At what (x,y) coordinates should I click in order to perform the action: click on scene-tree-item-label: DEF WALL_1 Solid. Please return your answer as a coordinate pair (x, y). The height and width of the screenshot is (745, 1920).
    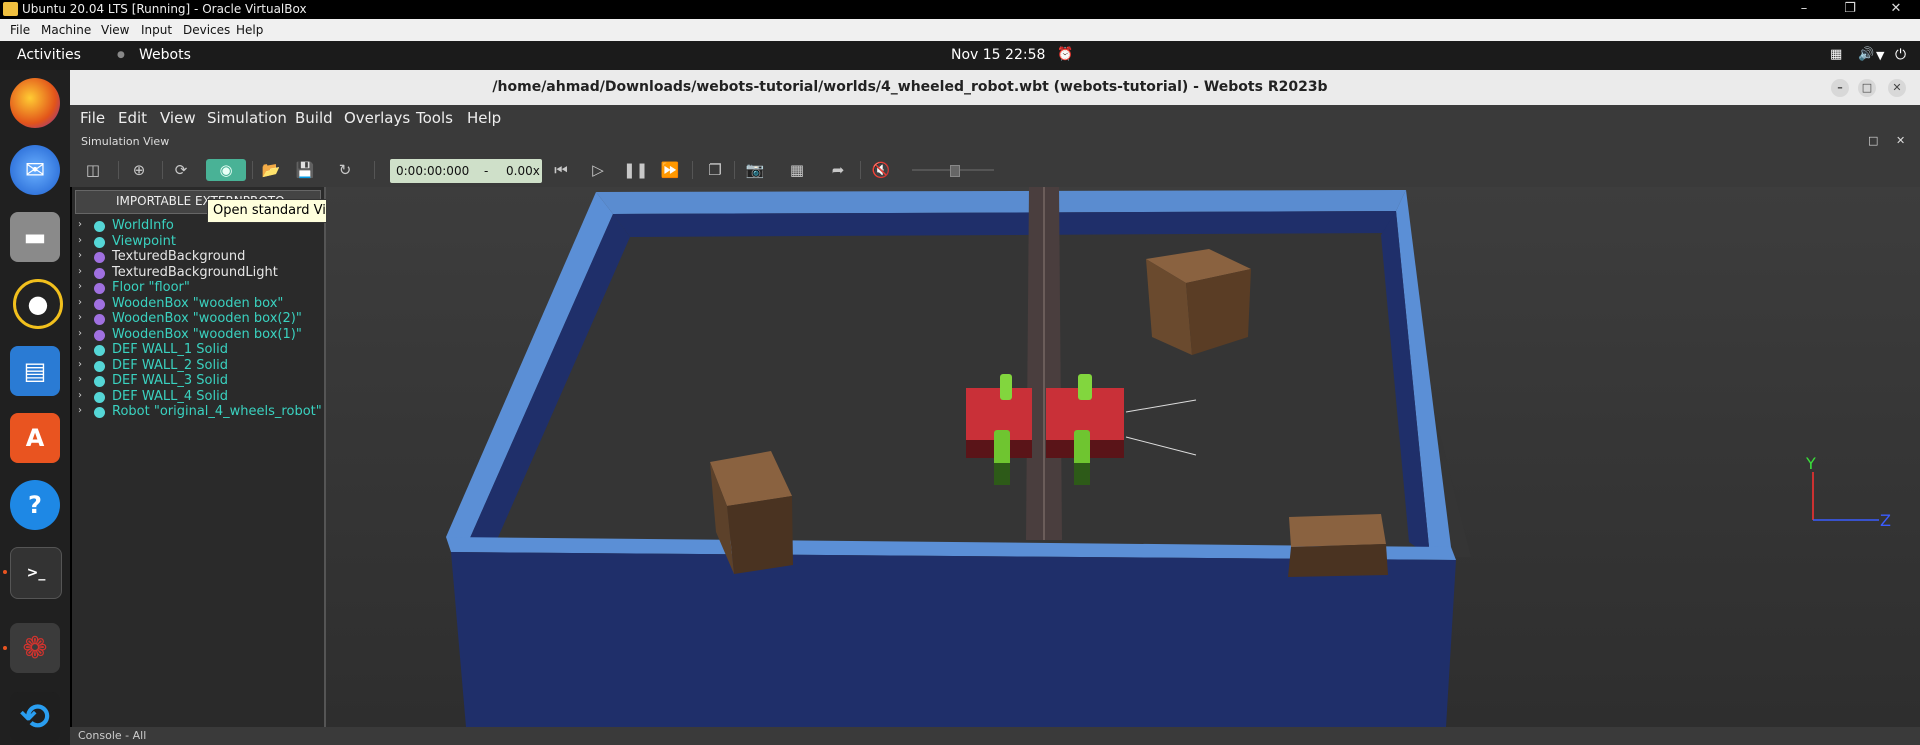
    Looking at the image, I should click on (170, 349).